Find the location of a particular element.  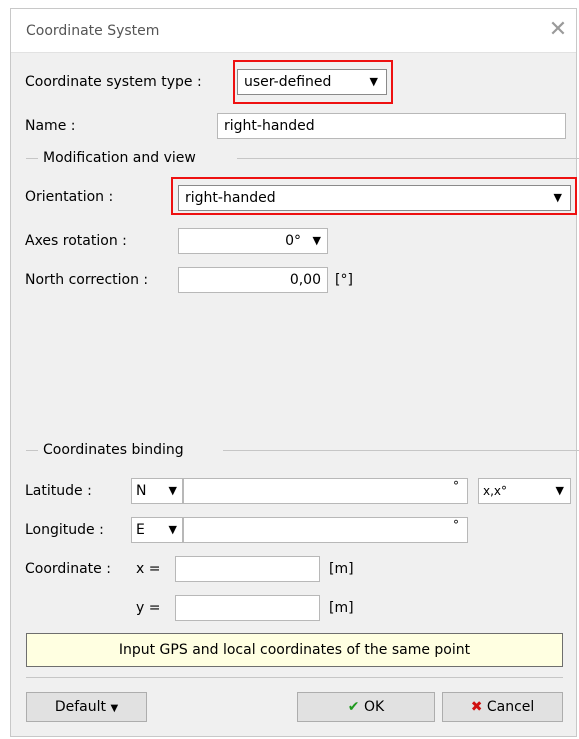

cancel-x-icon: ✖ is located at coordinates (476, 707).